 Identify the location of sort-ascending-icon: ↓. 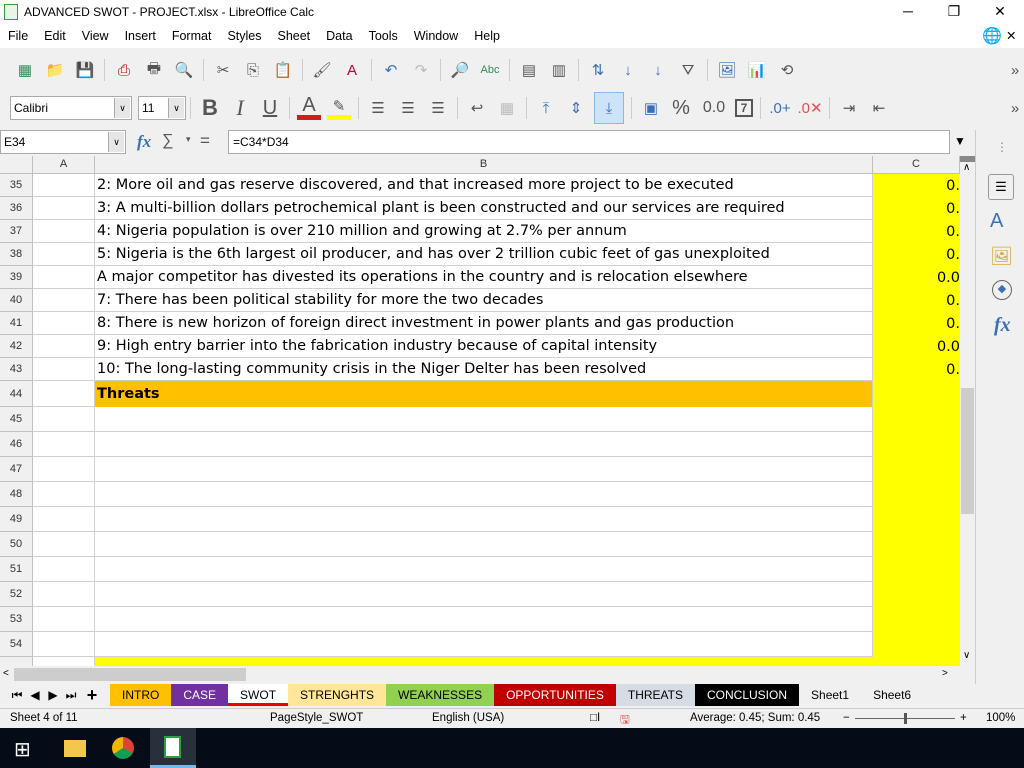
(628, 70).